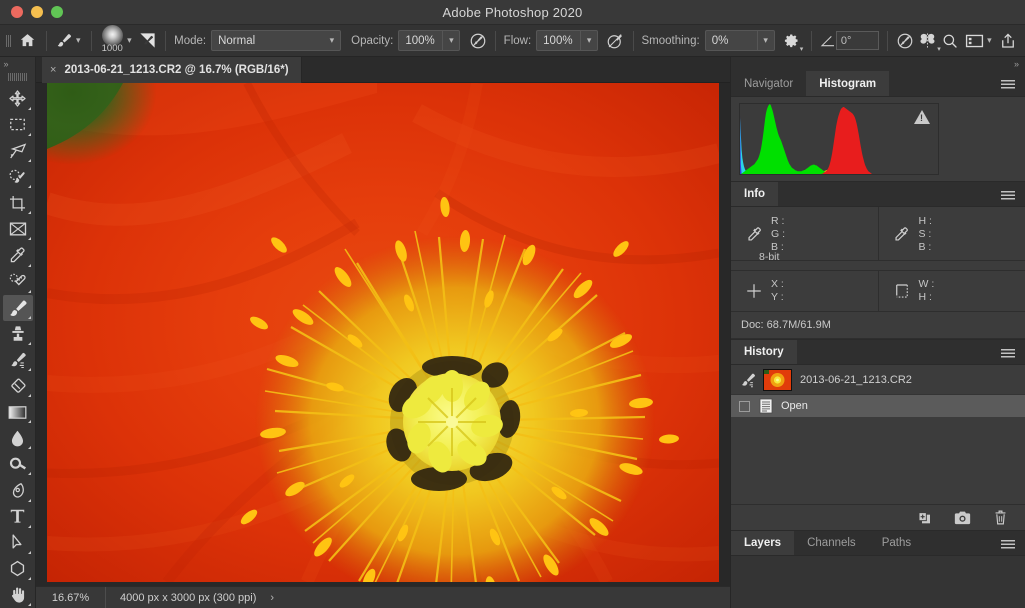  I want to click on brush-settings-panel-icon, so click(147, 41).